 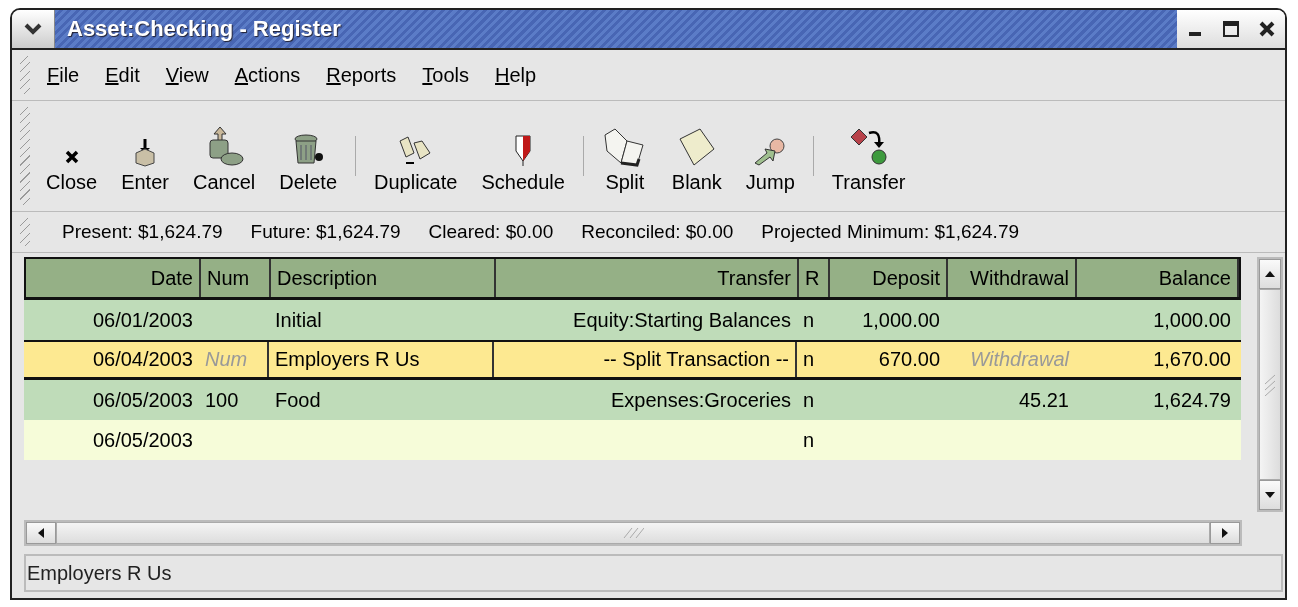 I want to click on column-header: Balance, so click(x=1194, y=278).